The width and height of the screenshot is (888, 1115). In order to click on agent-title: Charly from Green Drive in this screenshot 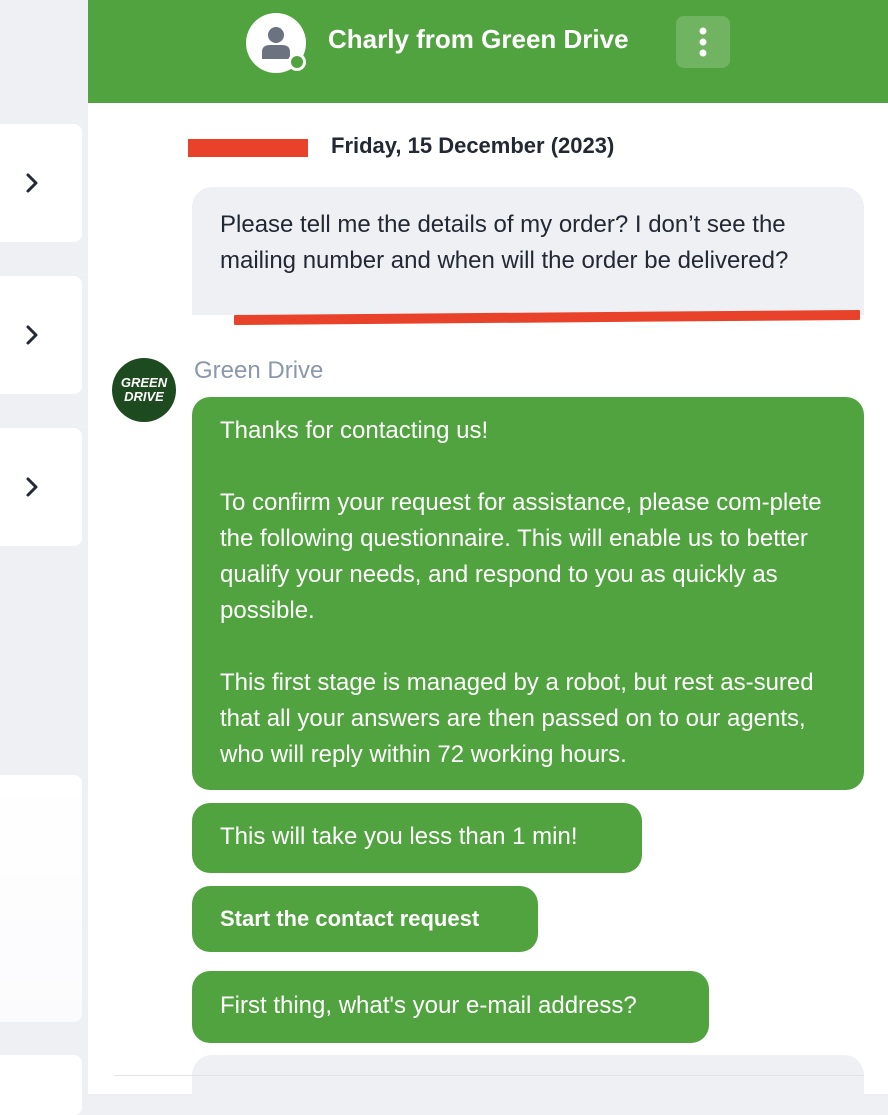, I will do `click(478, 39)`.